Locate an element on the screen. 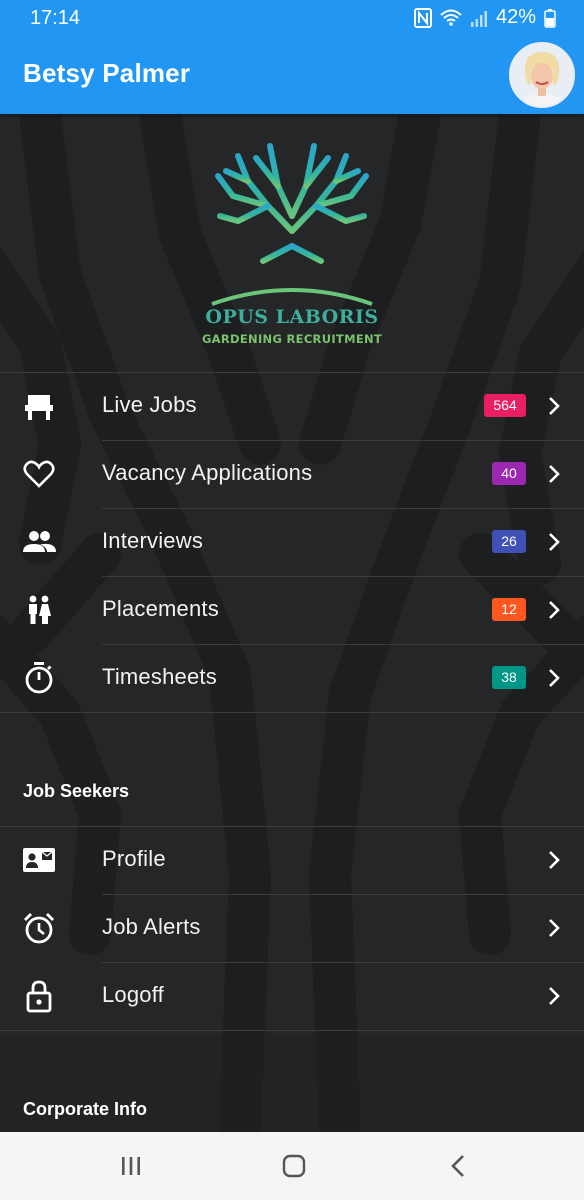  menu-item-vacancy-applications: Vacancy Applications 40 is located at coordinates (292, 474).